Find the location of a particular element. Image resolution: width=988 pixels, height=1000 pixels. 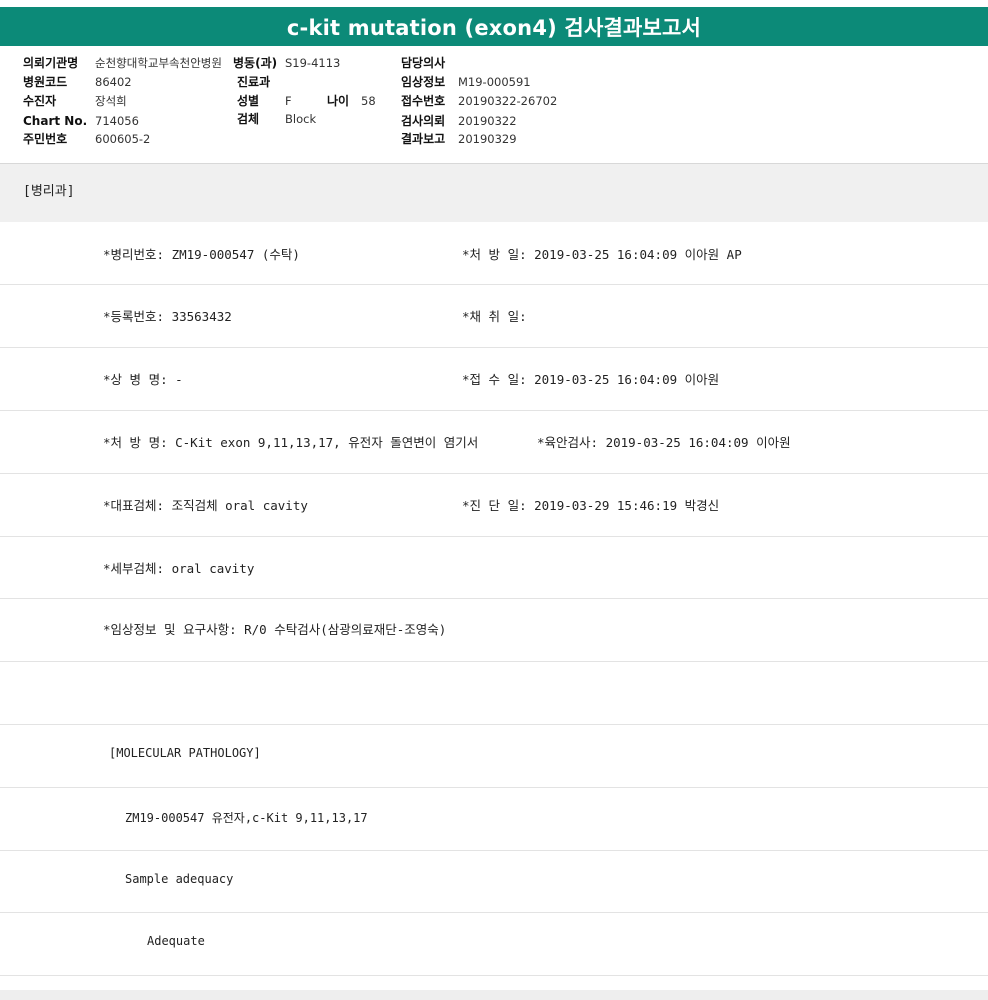

registration-number: *등록번호: 33563432 is located at coordinates (167, 316).